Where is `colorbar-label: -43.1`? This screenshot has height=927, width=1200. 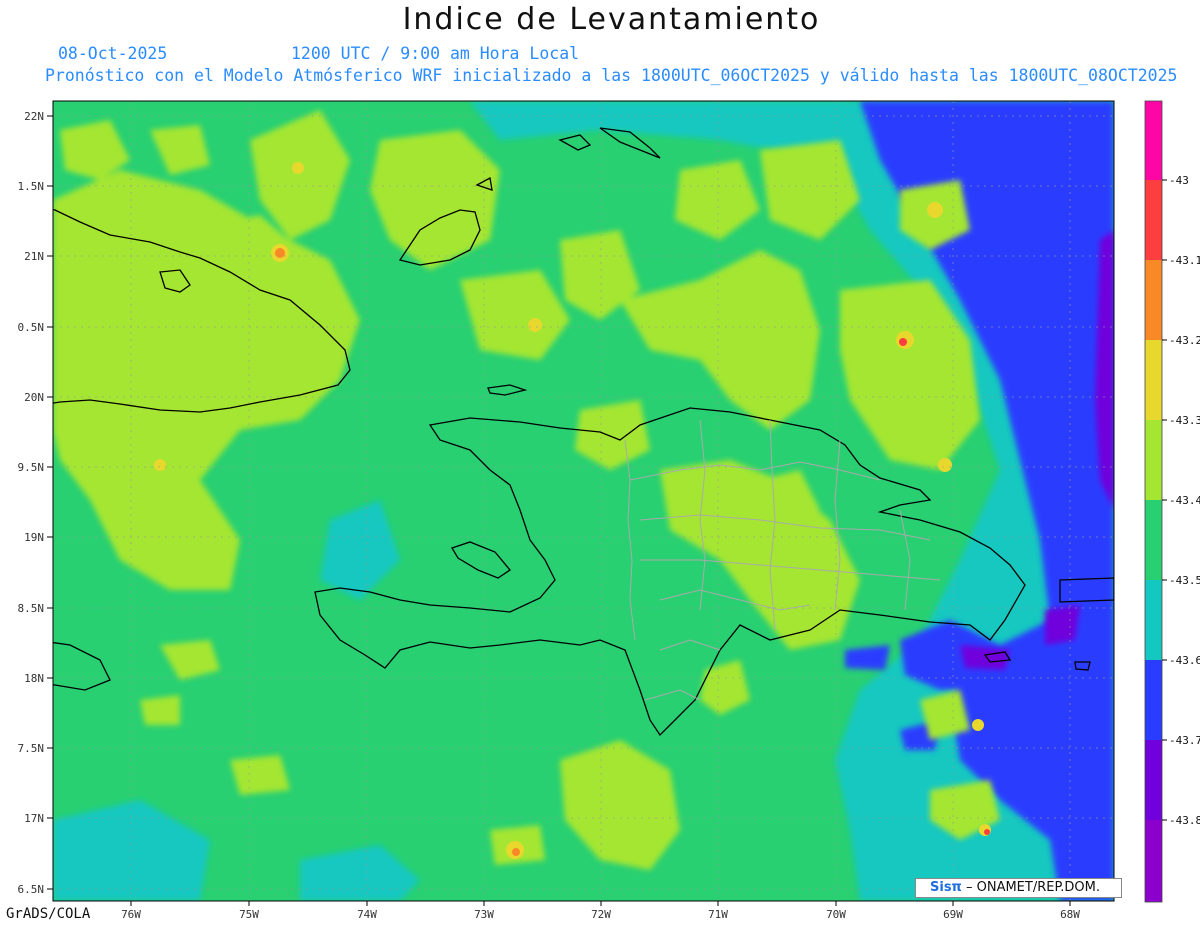 colorbar-label: -43.1 is located at coordinates (1184, 260).